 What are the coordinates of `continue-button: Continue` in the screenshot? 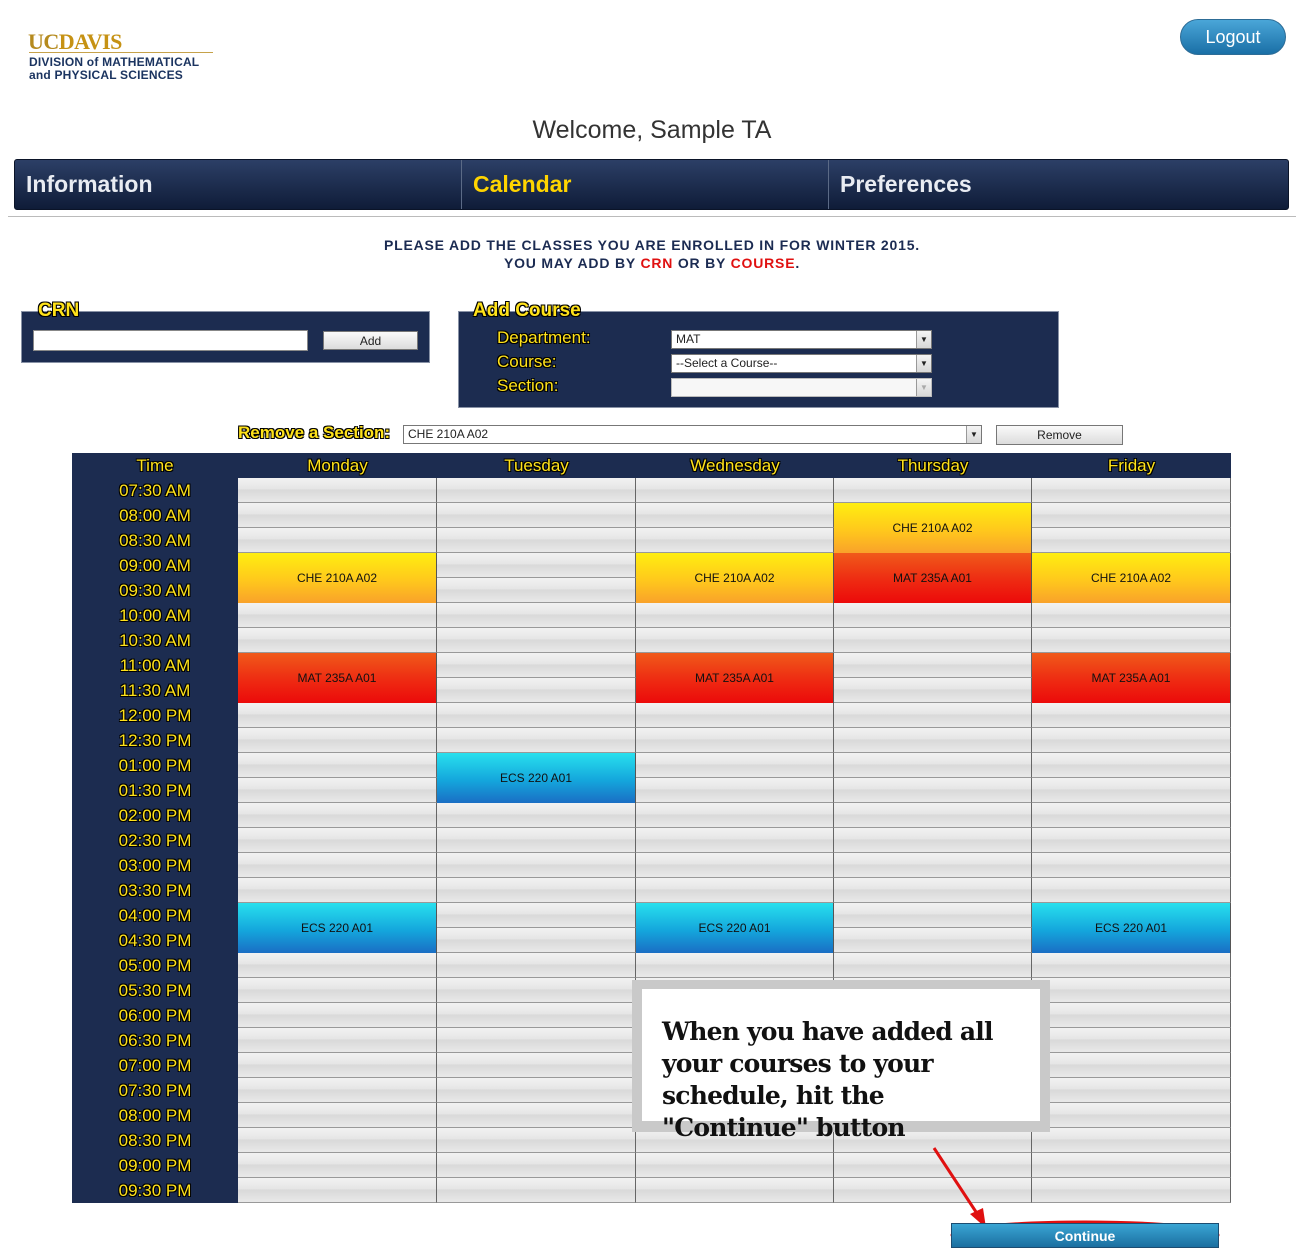 It's located at (1085, 1235).